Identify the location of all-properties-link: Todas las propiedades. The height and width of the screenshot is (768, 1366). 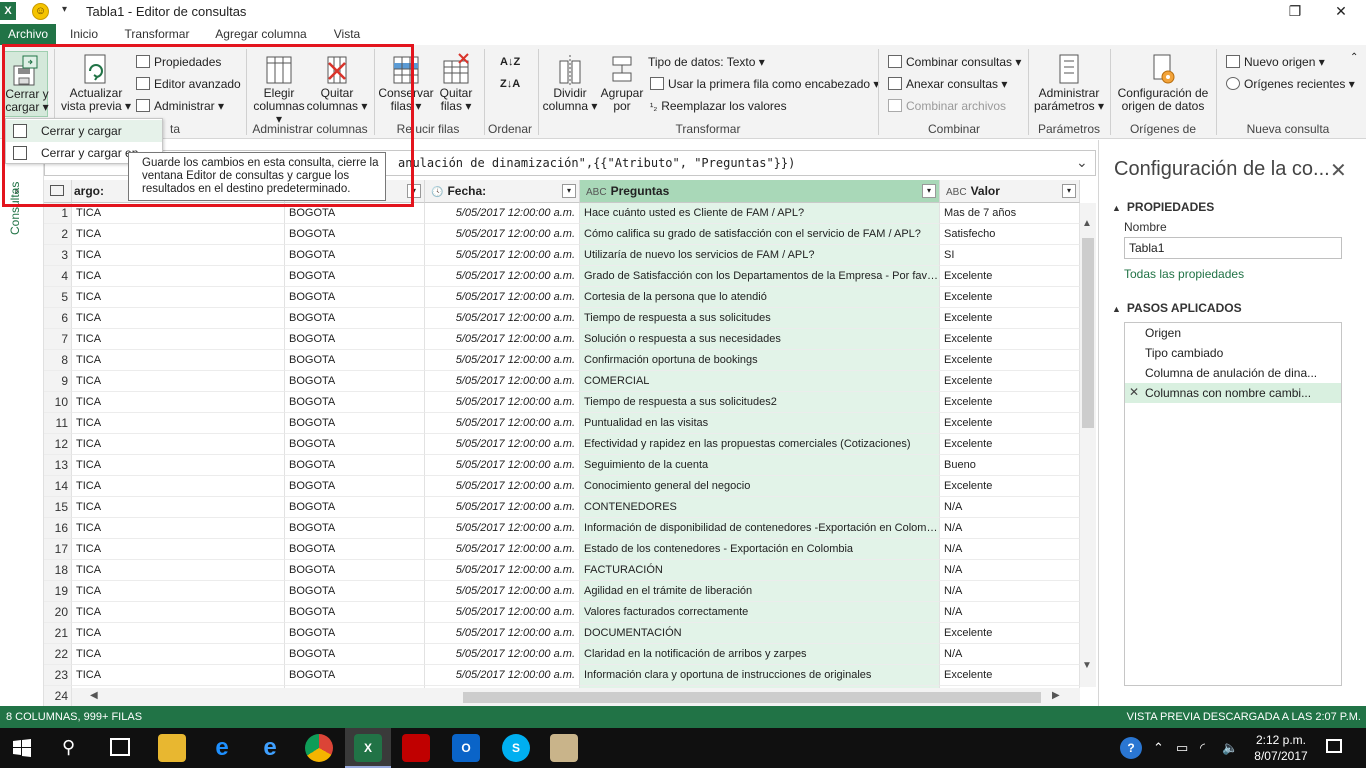
(1184, 274).